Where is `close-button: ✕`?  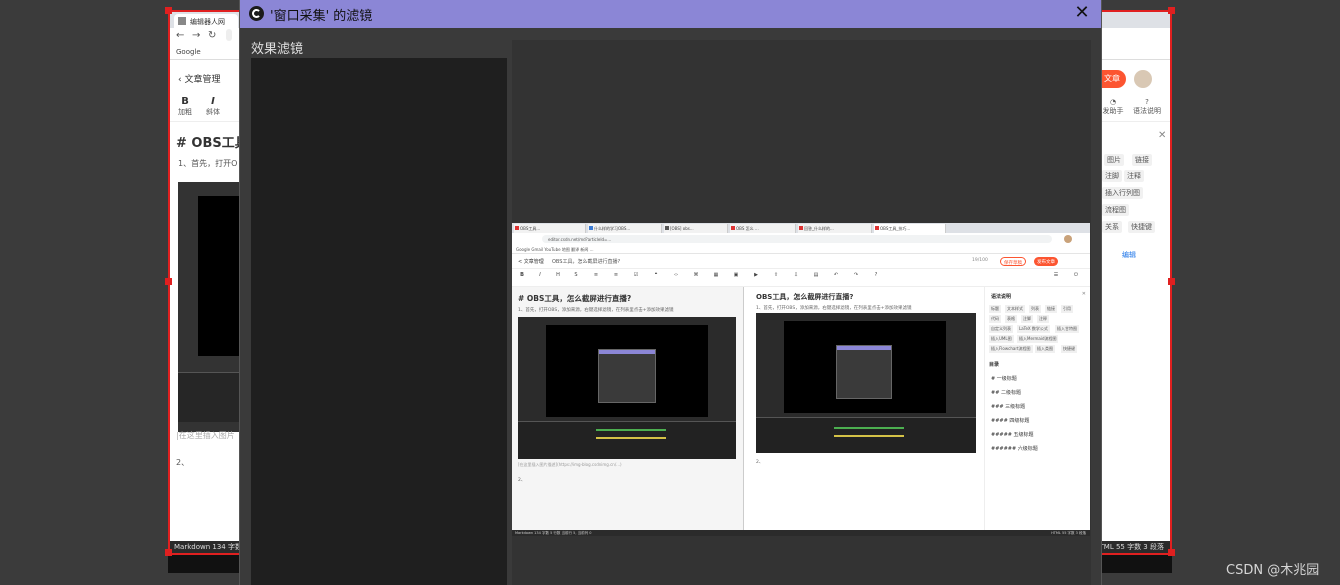 close-button: ✕ is located at coordinates (1082, 13).